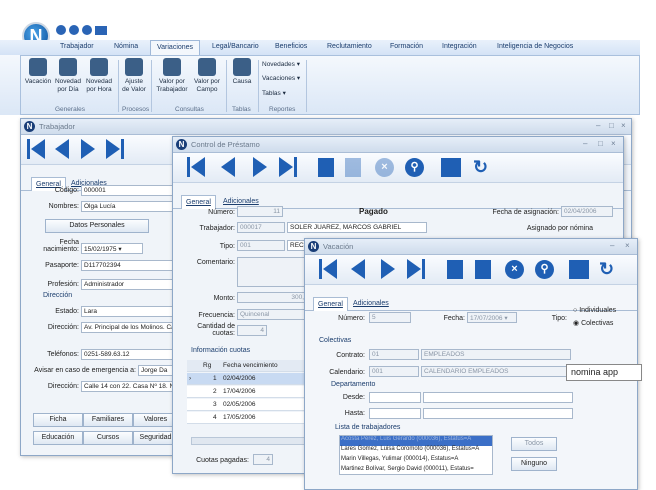 The image size is (656, 490). What do you see at coordinates (68, 76) in the screenshot?
I see `novedad-dia-button: Novedad por Día` at bounding box center [68, 76].